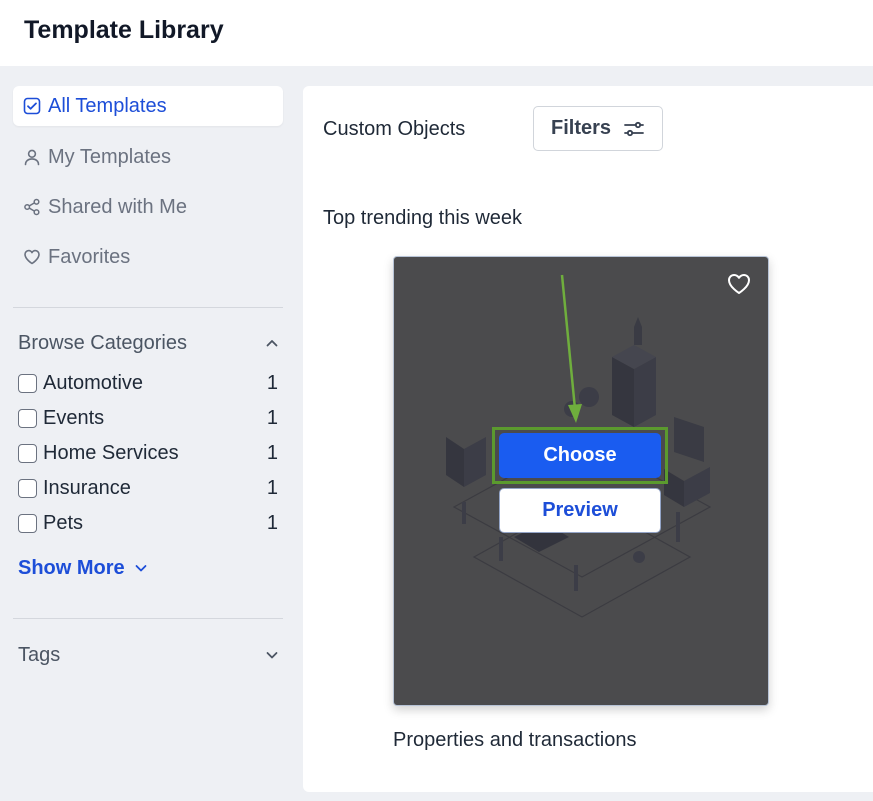  Describe the element at coordinates (423, 218) in the screenshot. I see `trending-title: Top trending this week` at that location.